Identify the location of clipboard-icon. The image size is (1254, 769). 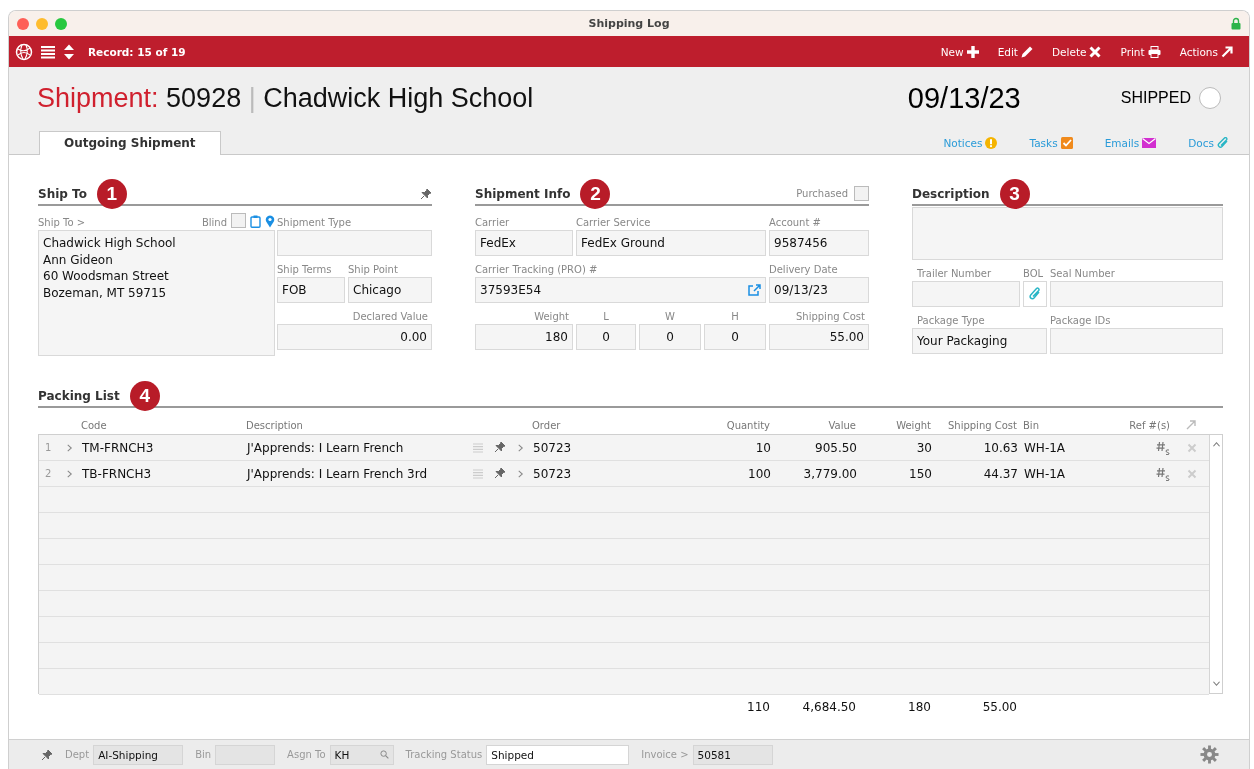
(255, 221).